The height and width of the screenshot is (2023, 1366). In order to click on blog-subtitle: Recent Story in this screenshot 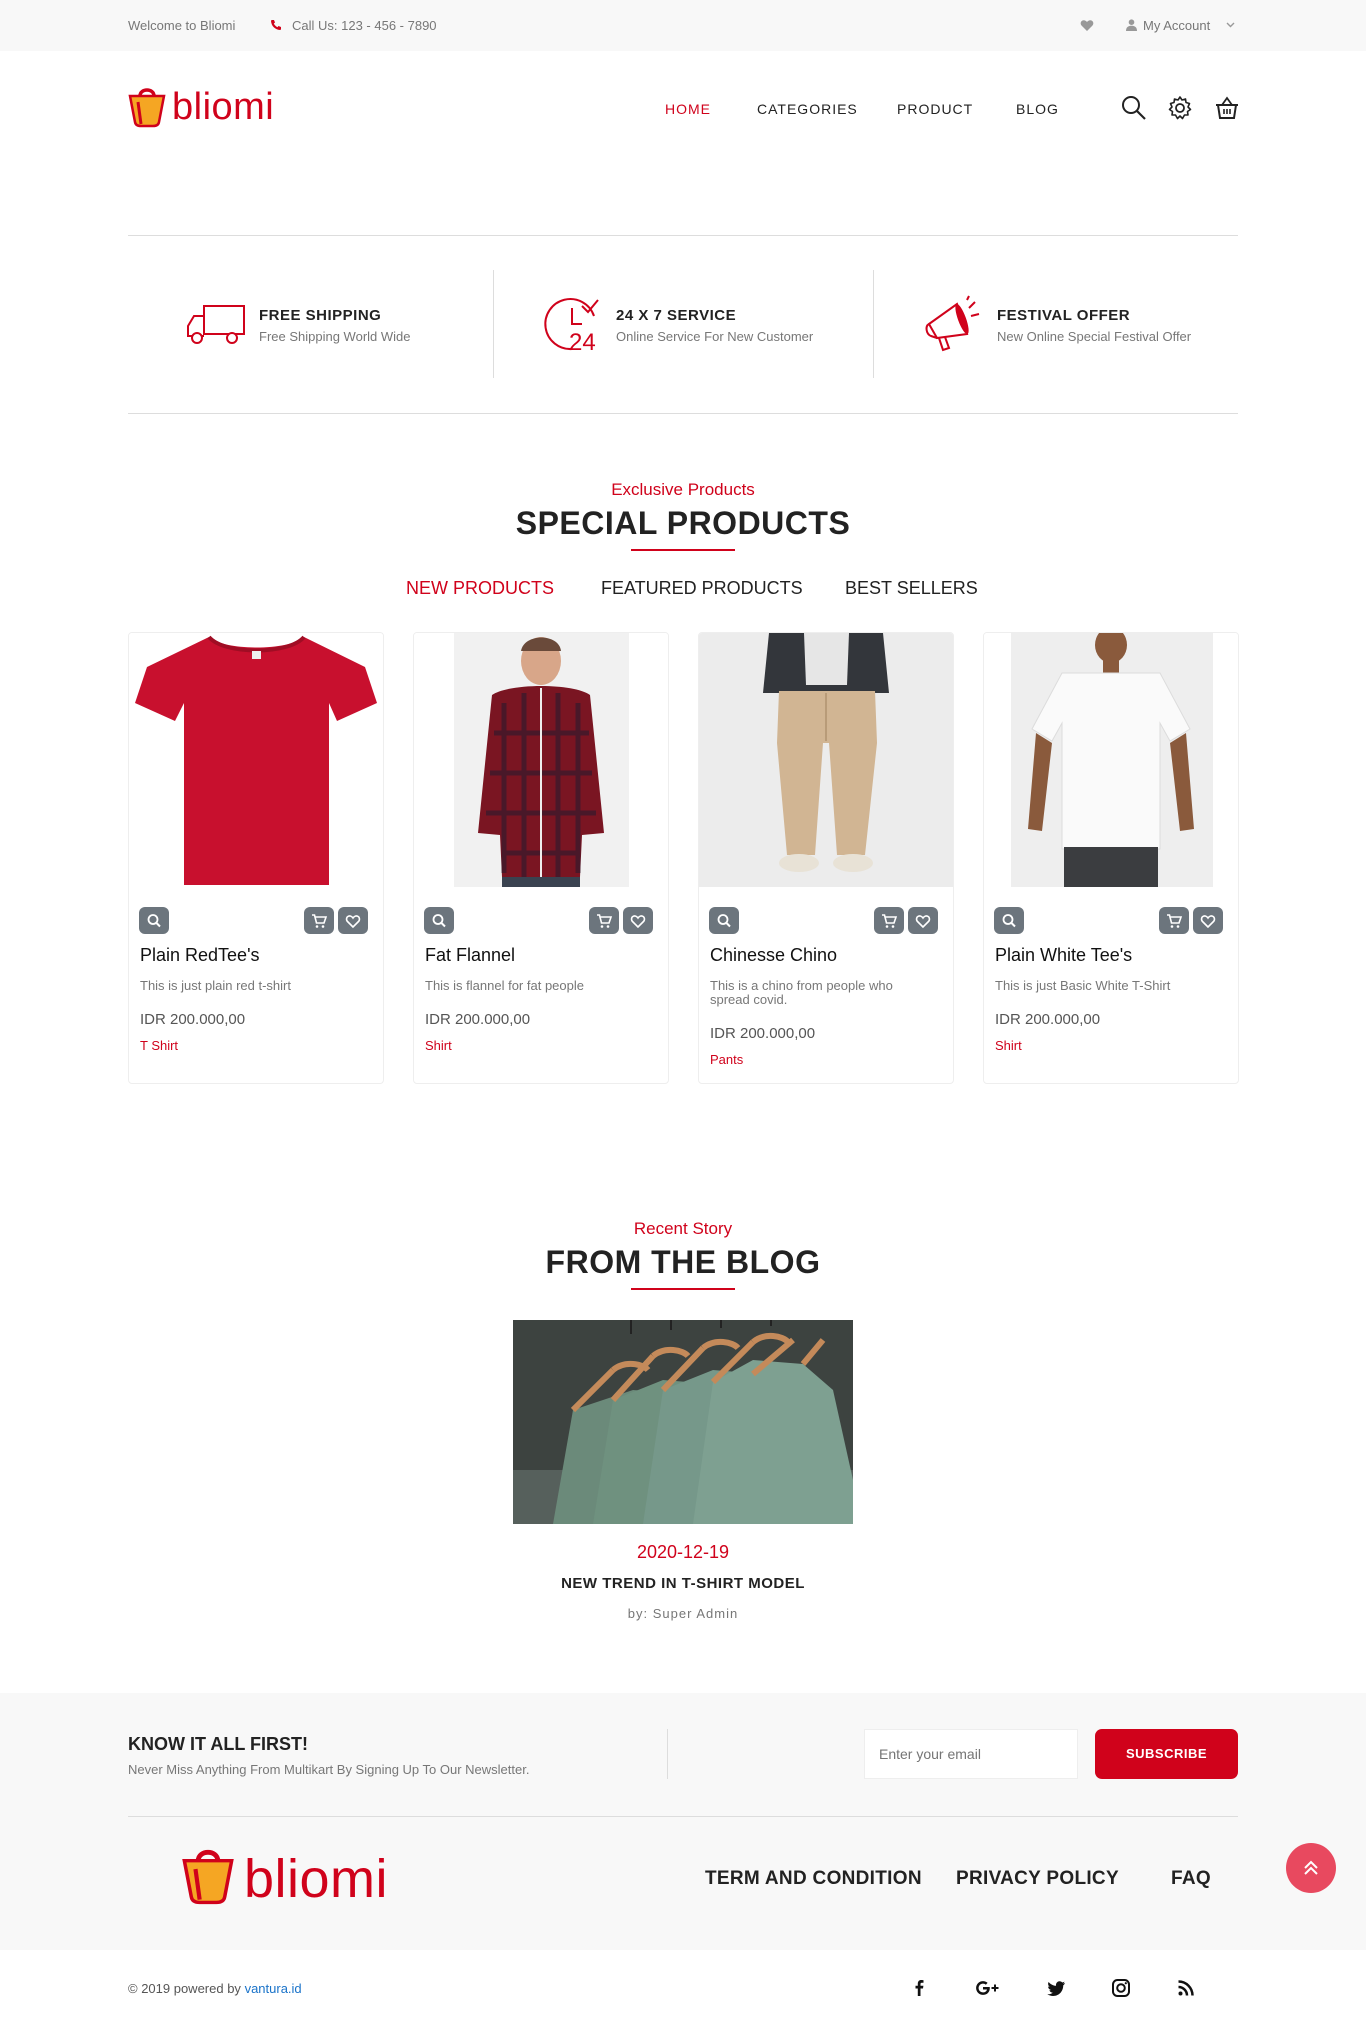, I will do `click(683, 1228)`.